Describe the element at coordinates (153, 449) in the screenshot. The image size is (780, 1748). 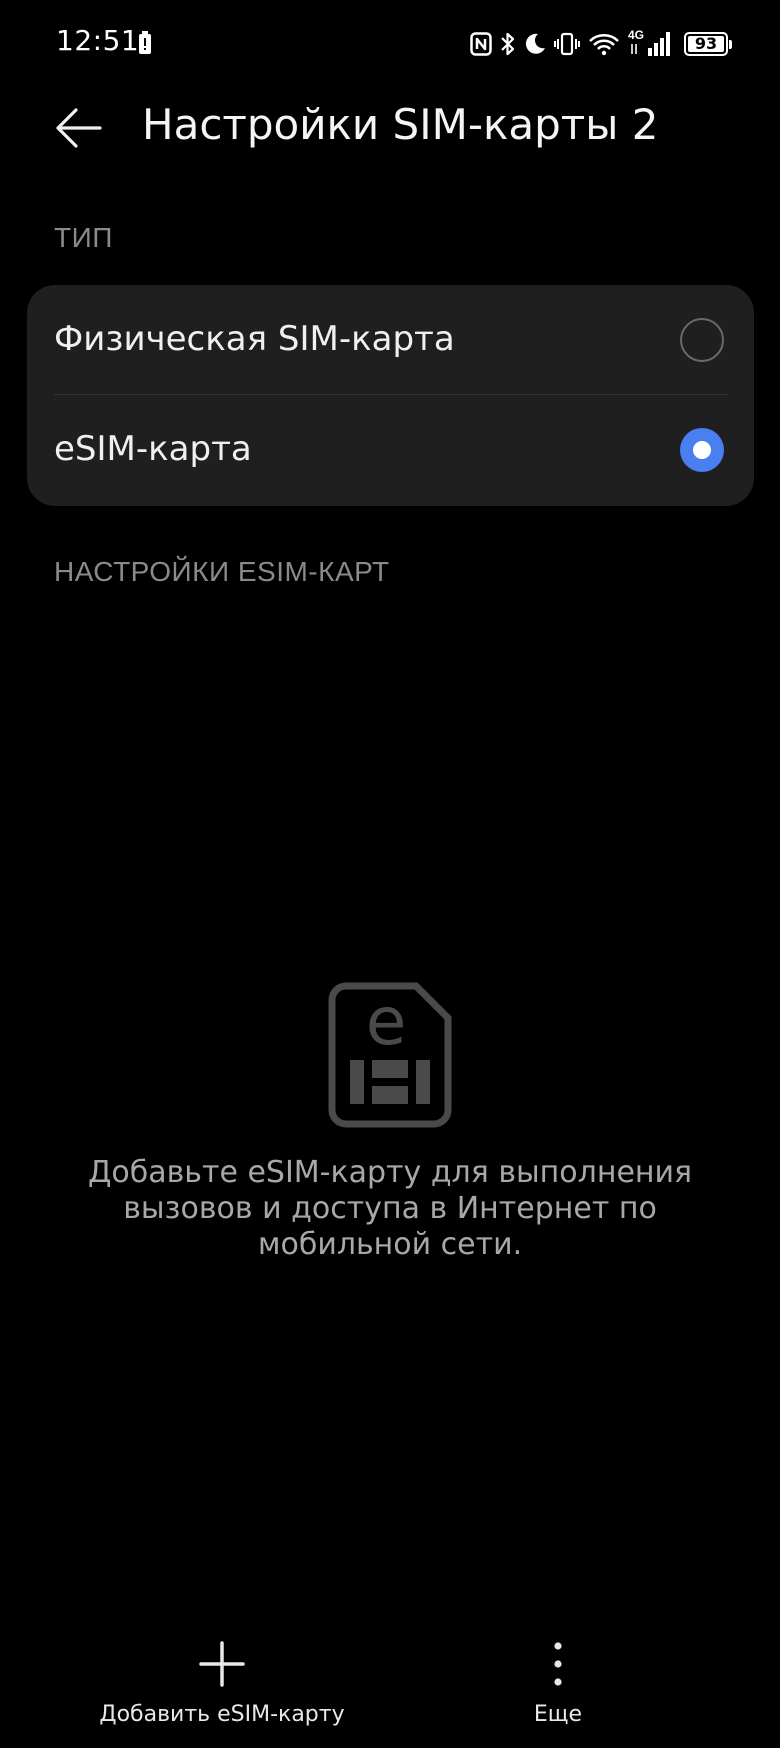
I see `option-label: eSIM-карта` at that location.